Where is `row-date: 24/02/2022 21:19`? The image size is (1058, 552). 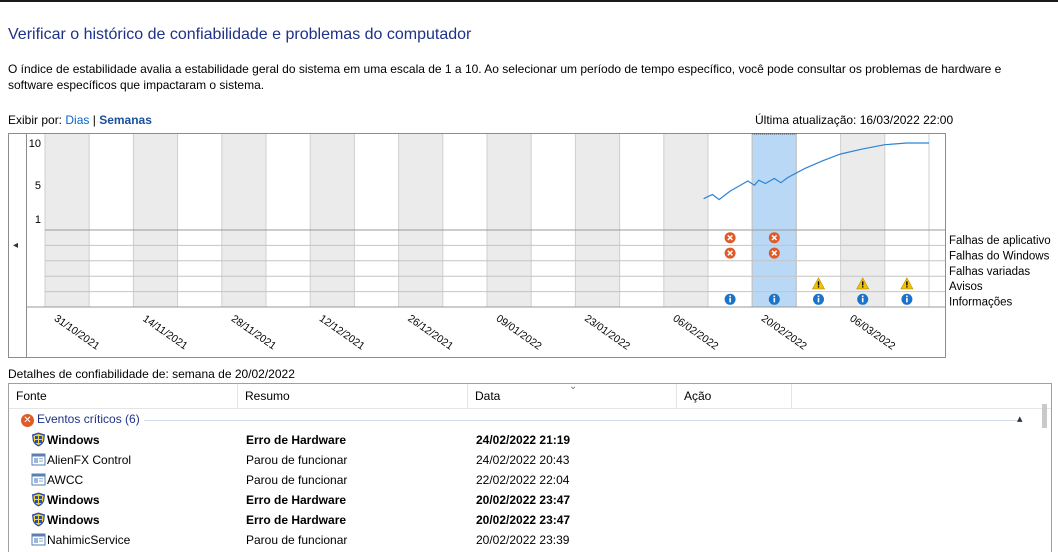 row-date: 24/02/2022 21:19 is located at coordinates (523, 440).